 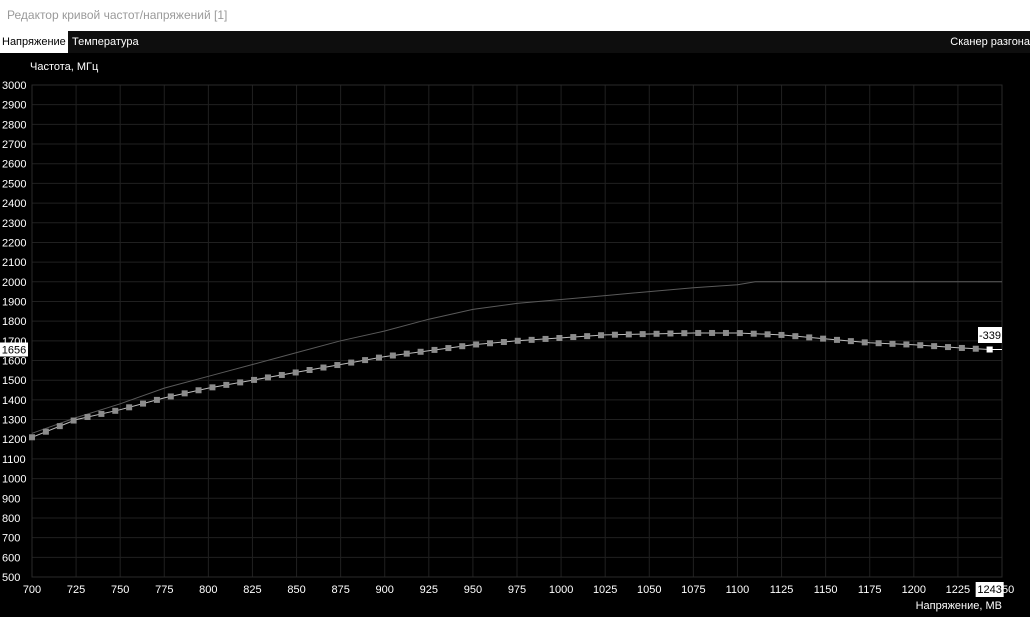 What do you see at coordinates (208, 590) in the screenshot?
I see `x-tick-label: 800` at bounding box center [208, 590].